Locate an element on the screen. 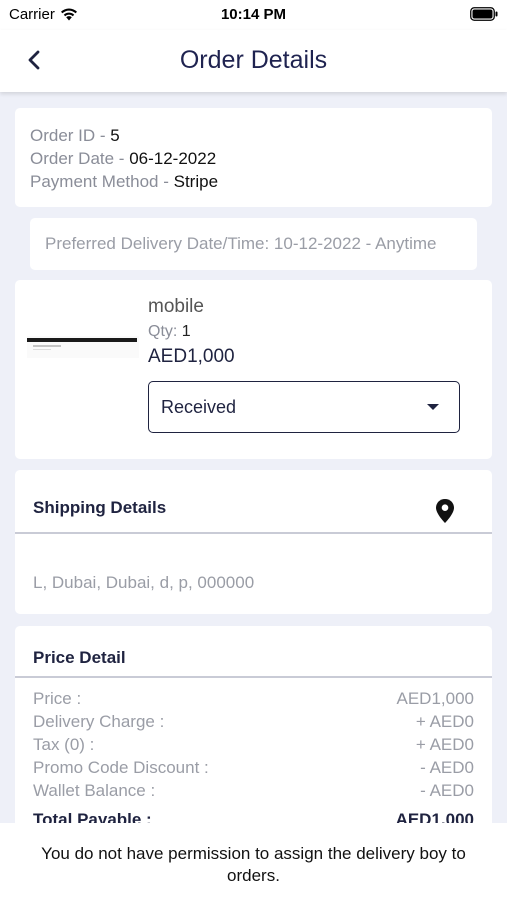  price-detail-divider is located at coordinates (253, 677).